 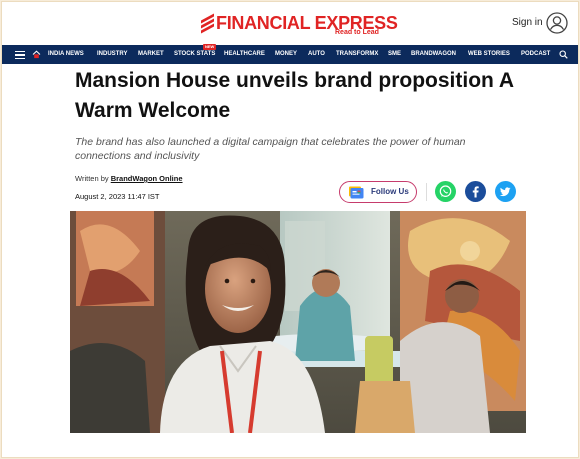 What do you see at coordinates (112, 54) in the screenshot?
I see `nav-item-industry: INDUSTRY` at bounding box center [112, 54].